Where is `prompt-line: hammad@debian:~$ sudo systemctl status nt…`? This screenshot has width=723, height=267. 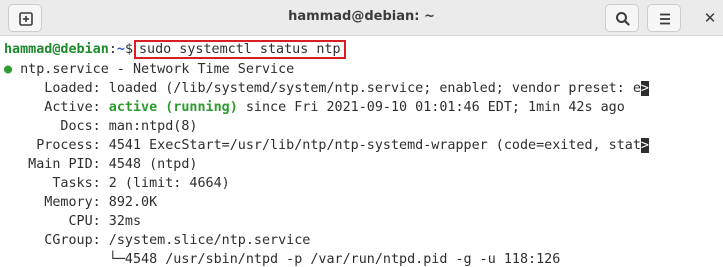 prompt-line: hammad@debian:~$ sudo systemctl status nt… is located at coordinates (175, 49).